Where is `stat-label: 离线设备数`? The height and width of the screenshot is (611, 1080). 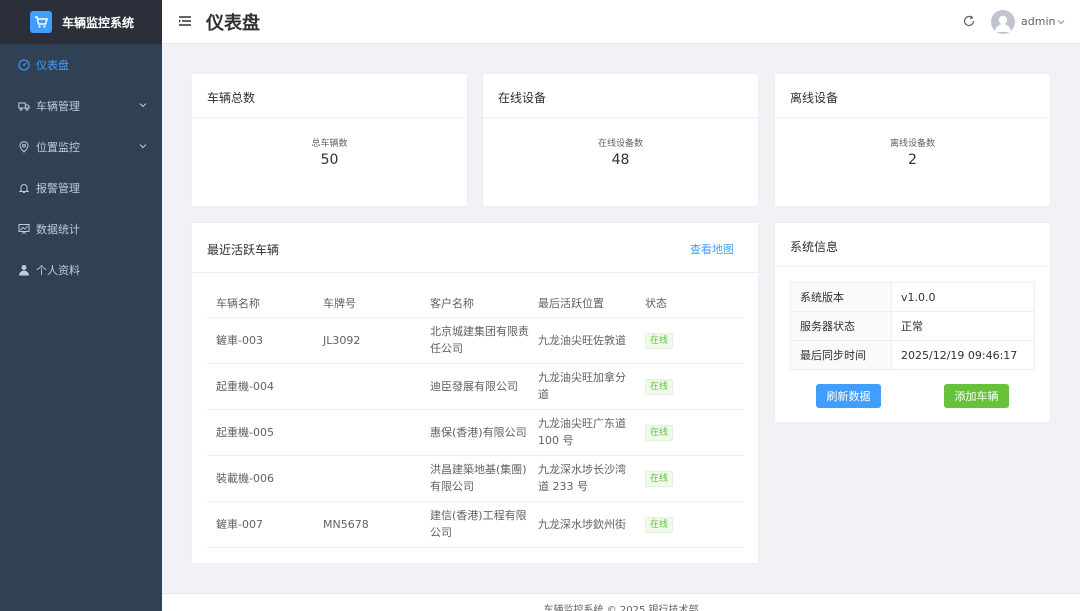 stat-label: 离线设备数 is located at coordinates (912, 144).